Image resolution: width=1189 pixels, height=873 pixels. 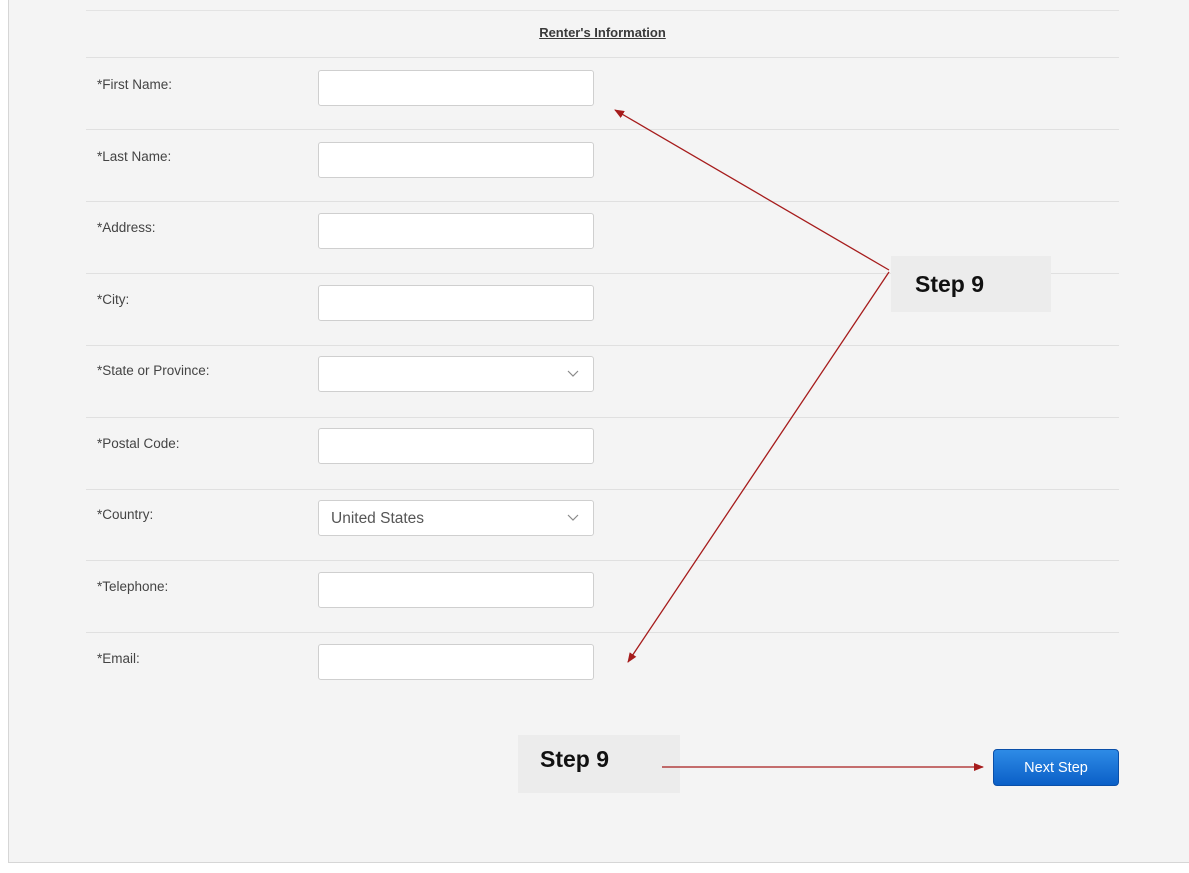 I want to click on country-label: *Country:, so click(x=125, y=514).